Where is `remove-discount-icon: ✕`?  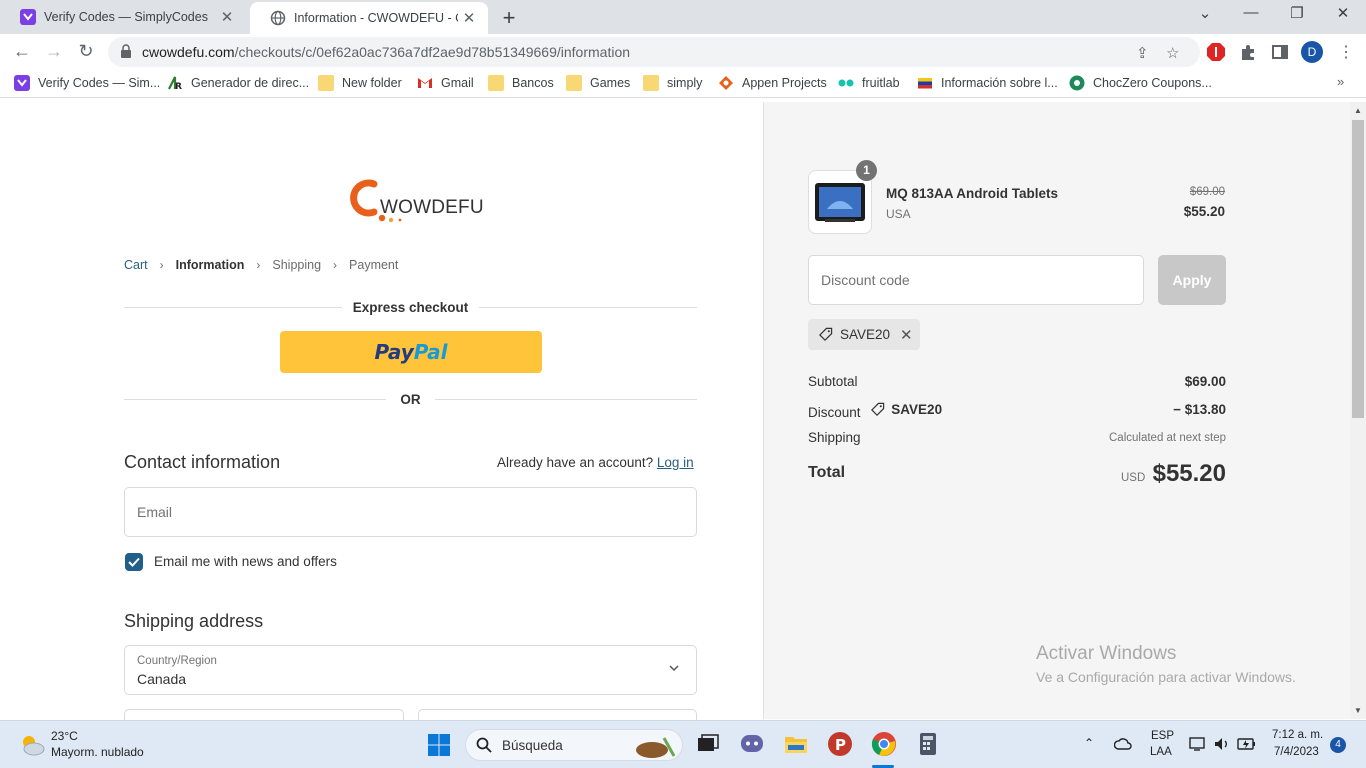 remove-discount-icon: ✕ is located at coordinates (906, 335).